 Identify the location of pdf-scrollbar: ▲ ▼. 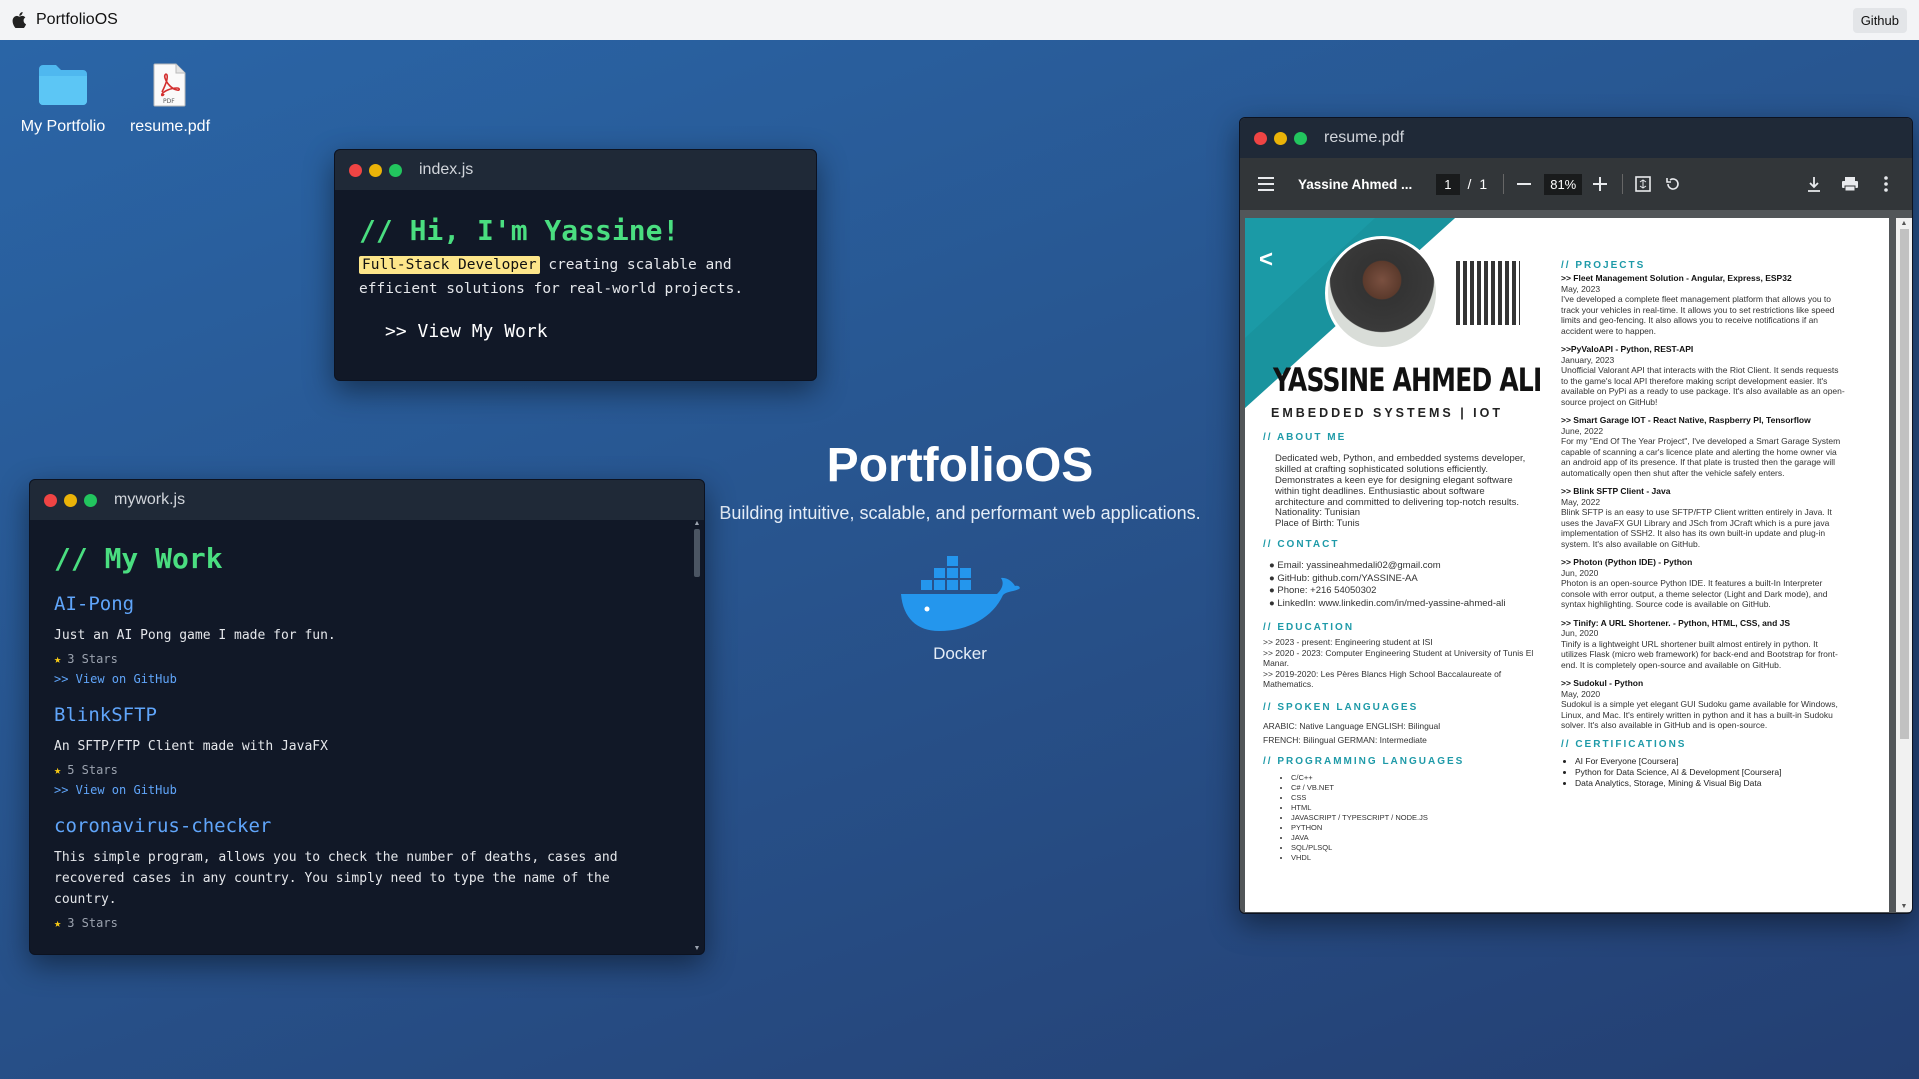
(1904, 565).